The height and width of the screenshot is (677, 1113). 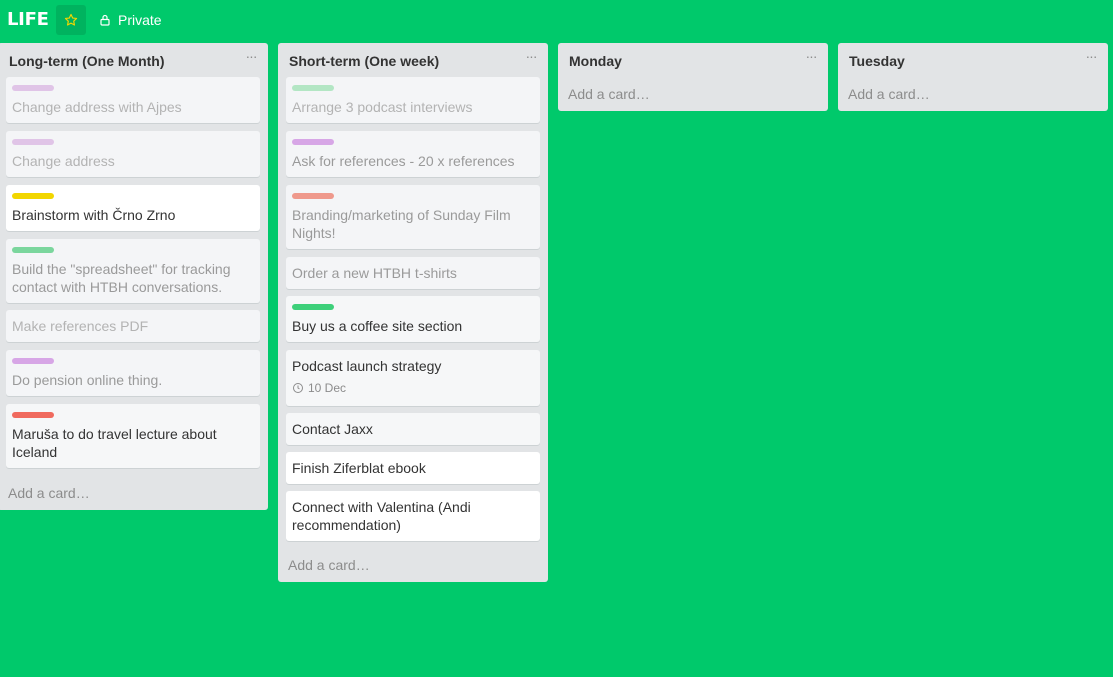 I want to click on list-title: Short-term (One week), so click(x=364, y=61).